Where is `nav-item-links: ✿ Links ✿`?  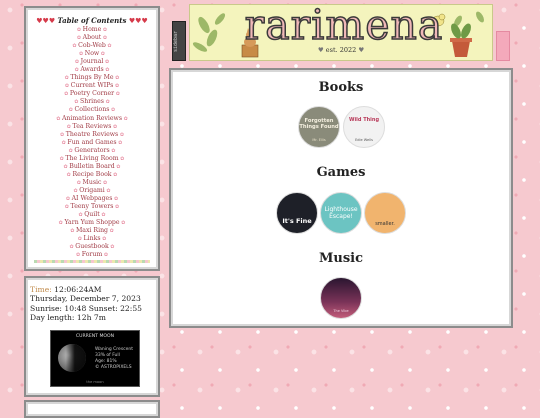 nav-item-links: ✿ Links ✿ is located at coordinates (92, 239).